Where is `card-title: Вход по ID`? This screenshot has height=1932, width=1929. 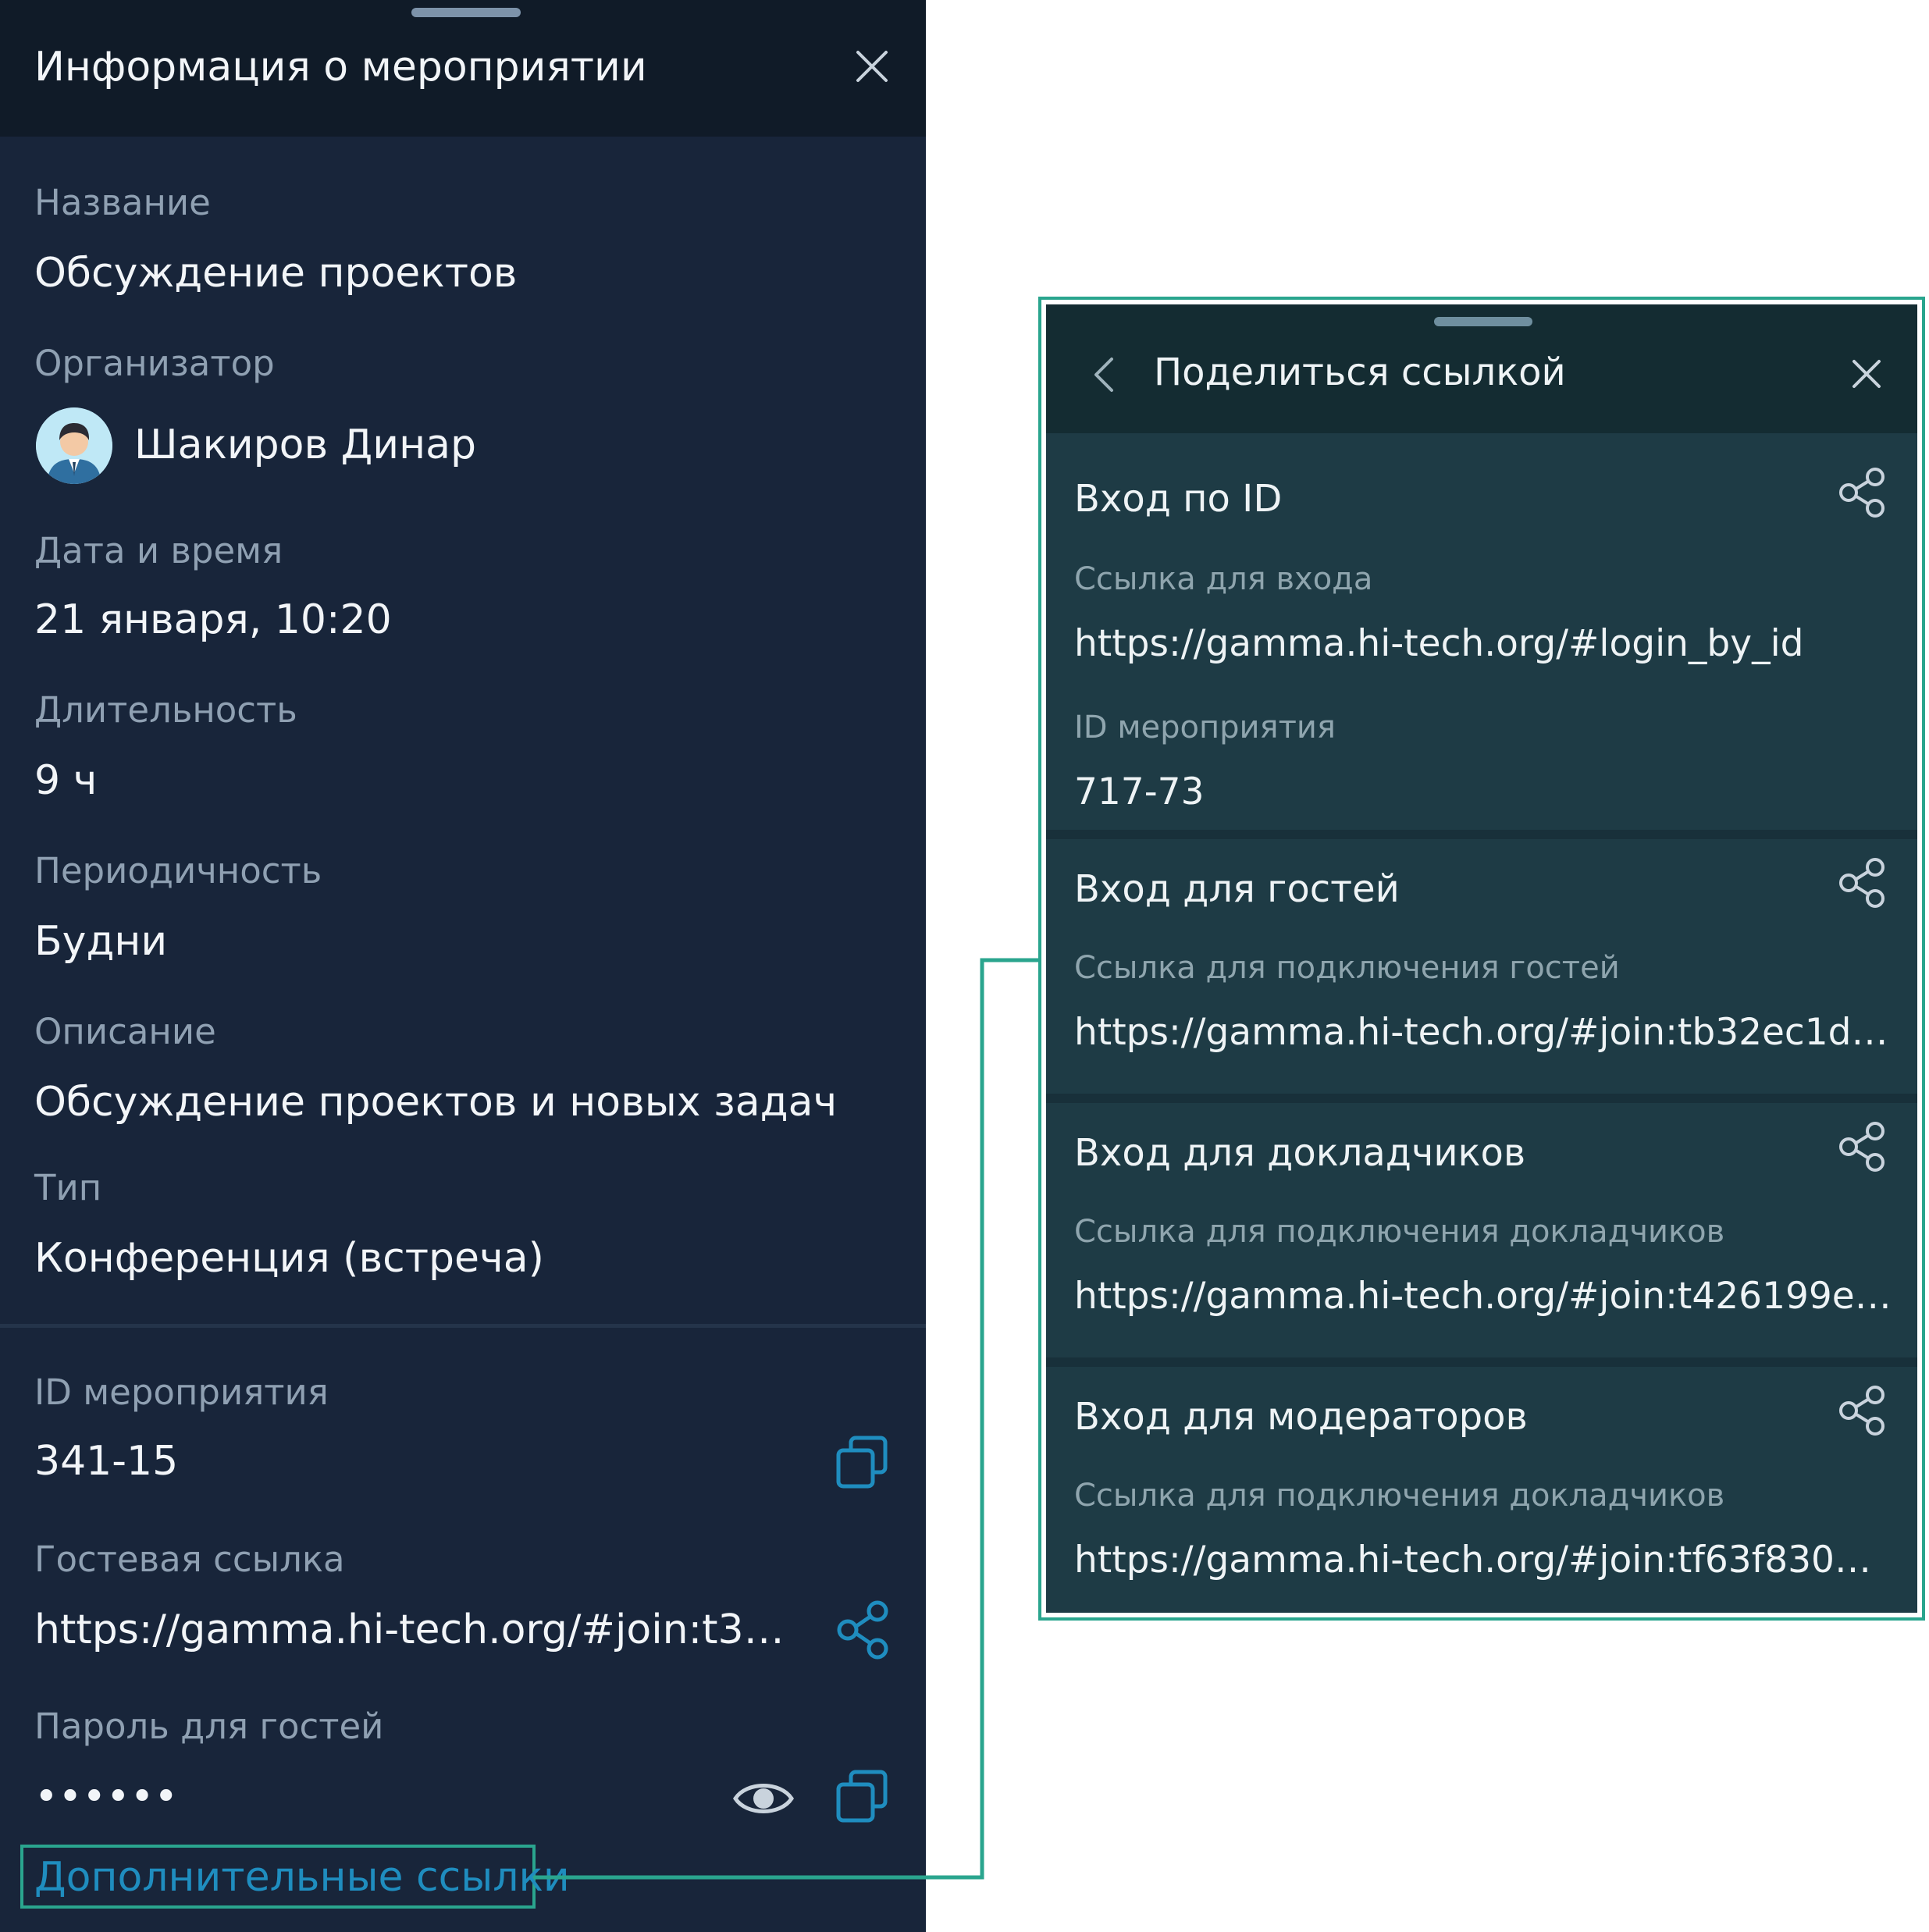 card-title: Вход по ID is located at coordinates (1178, 499).